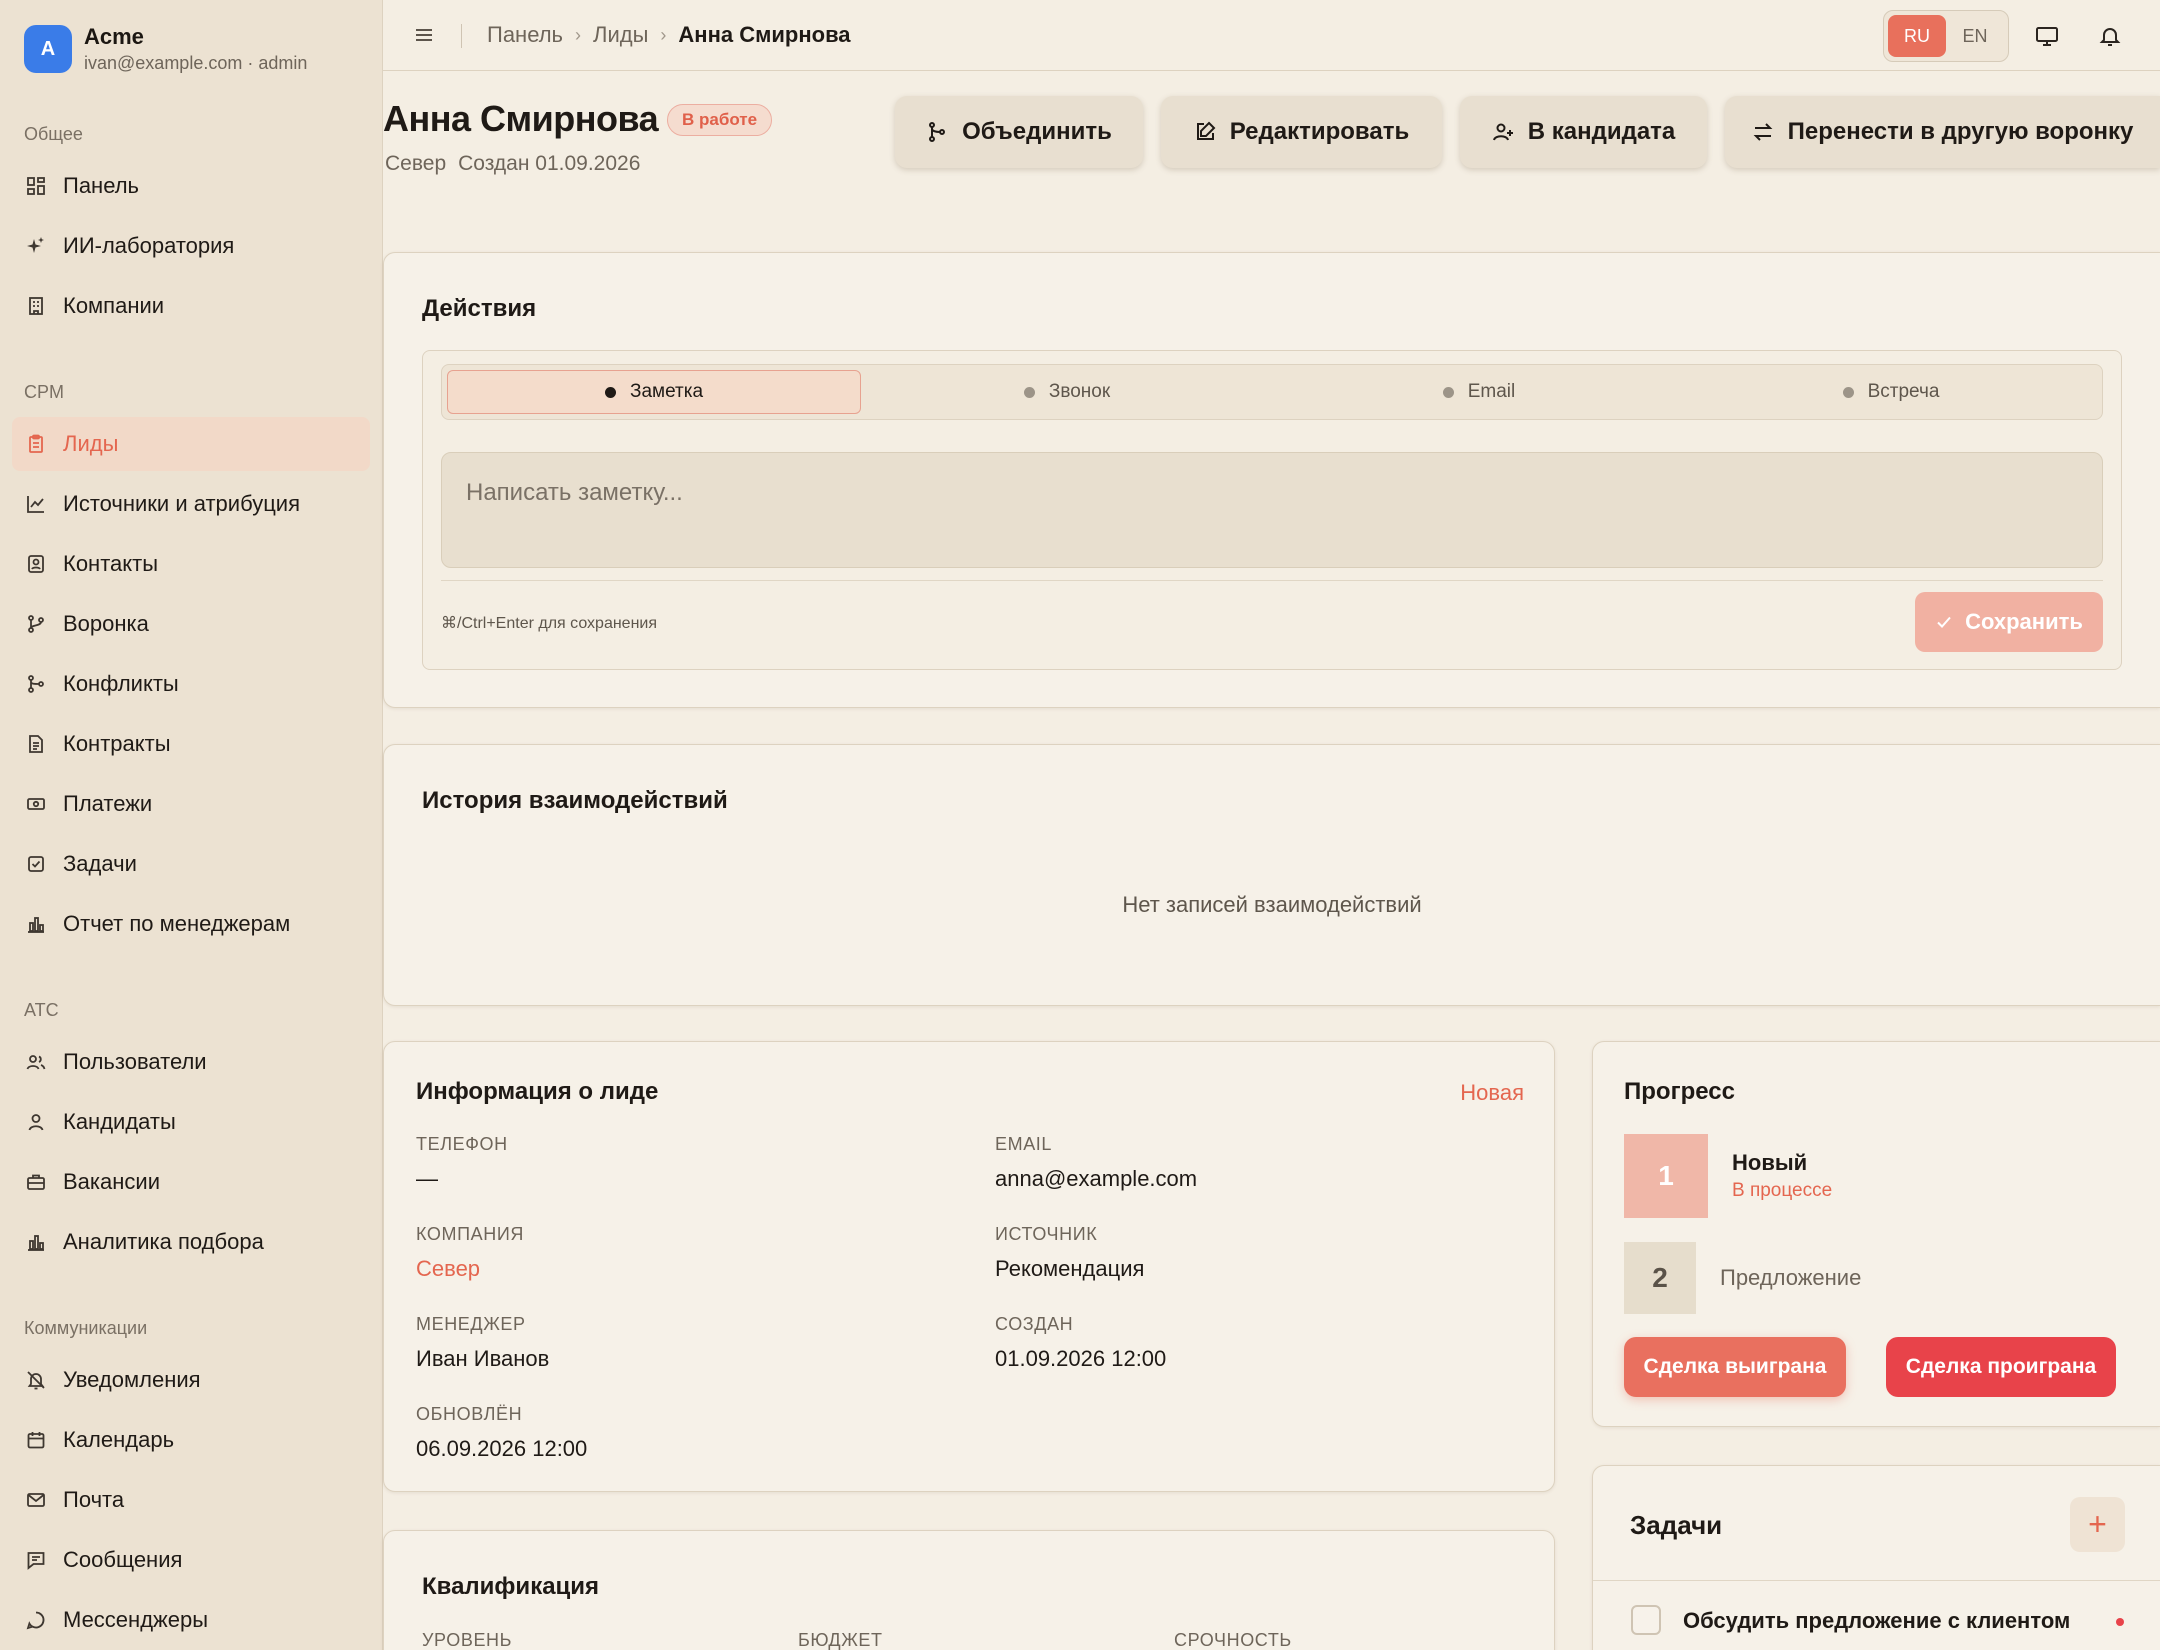 This screenshot has width=2160, height=1650. Describe the element at coordinates (191, 564) in the screenshot. I see `sidebar-item-contacts: Контакты` at that location.